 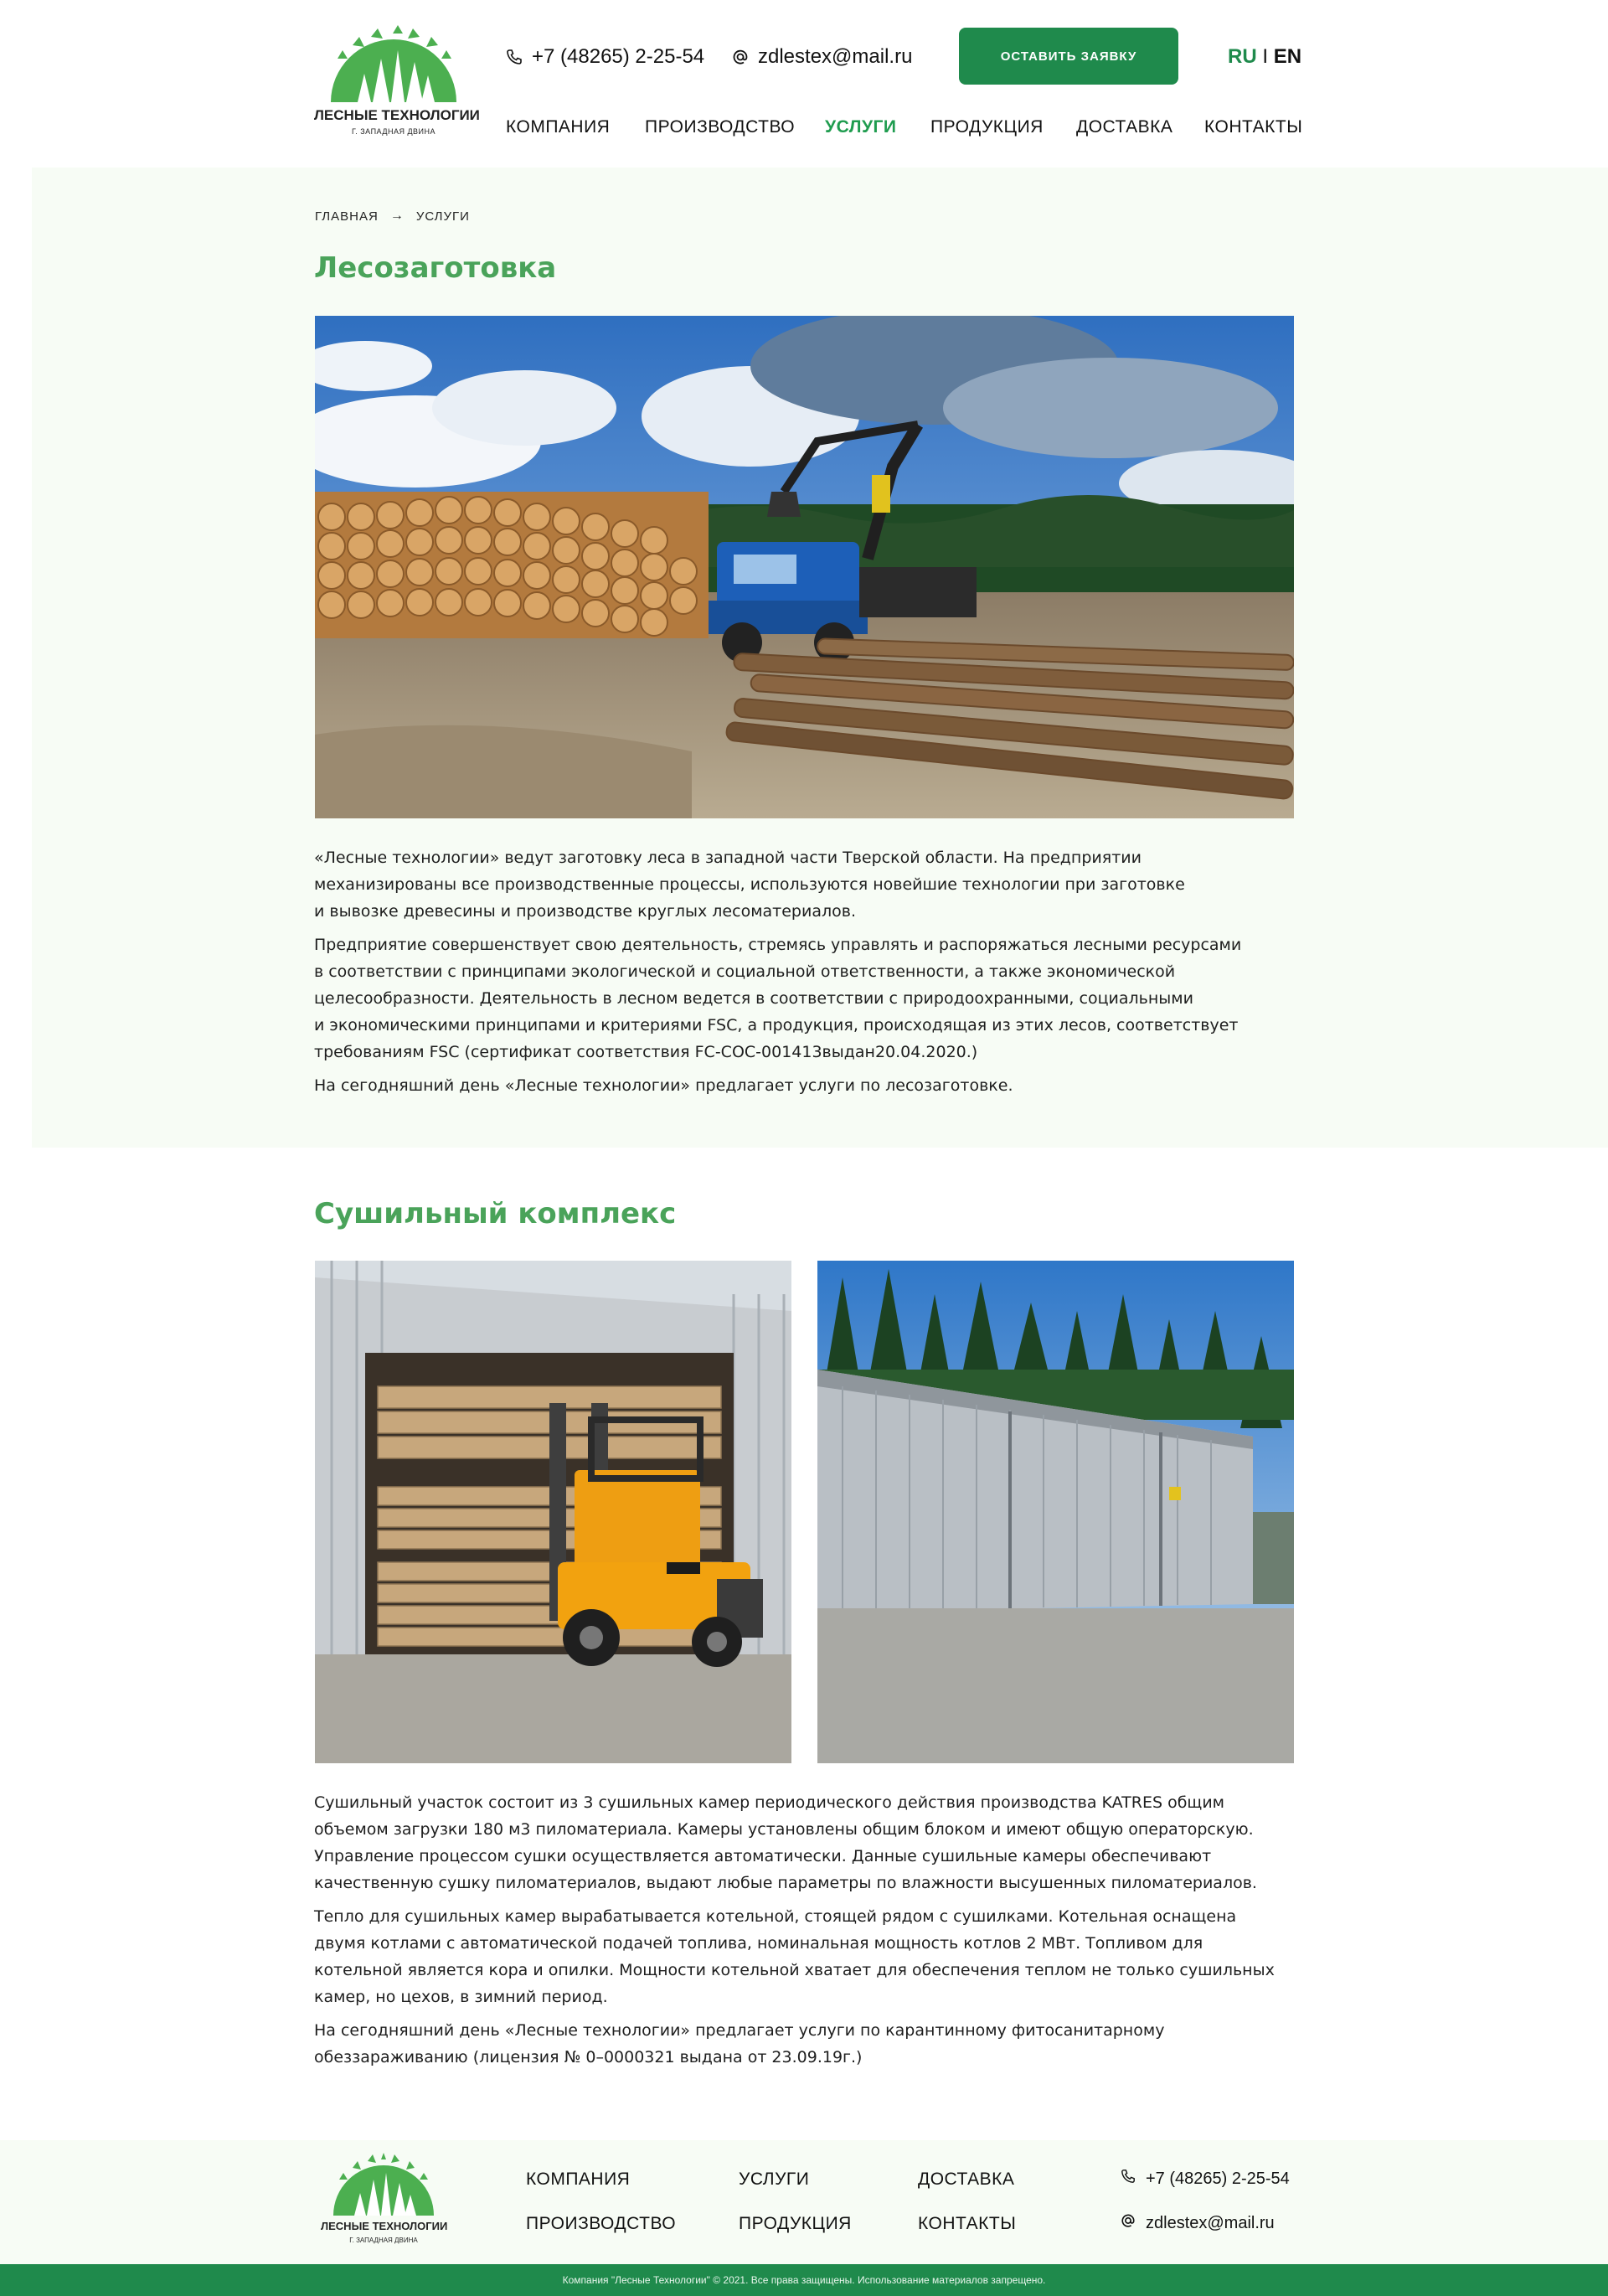 What do you see at coordinates (804, 2202) in the screenshot?
I see `footer` at bounding box center [804, 2202].